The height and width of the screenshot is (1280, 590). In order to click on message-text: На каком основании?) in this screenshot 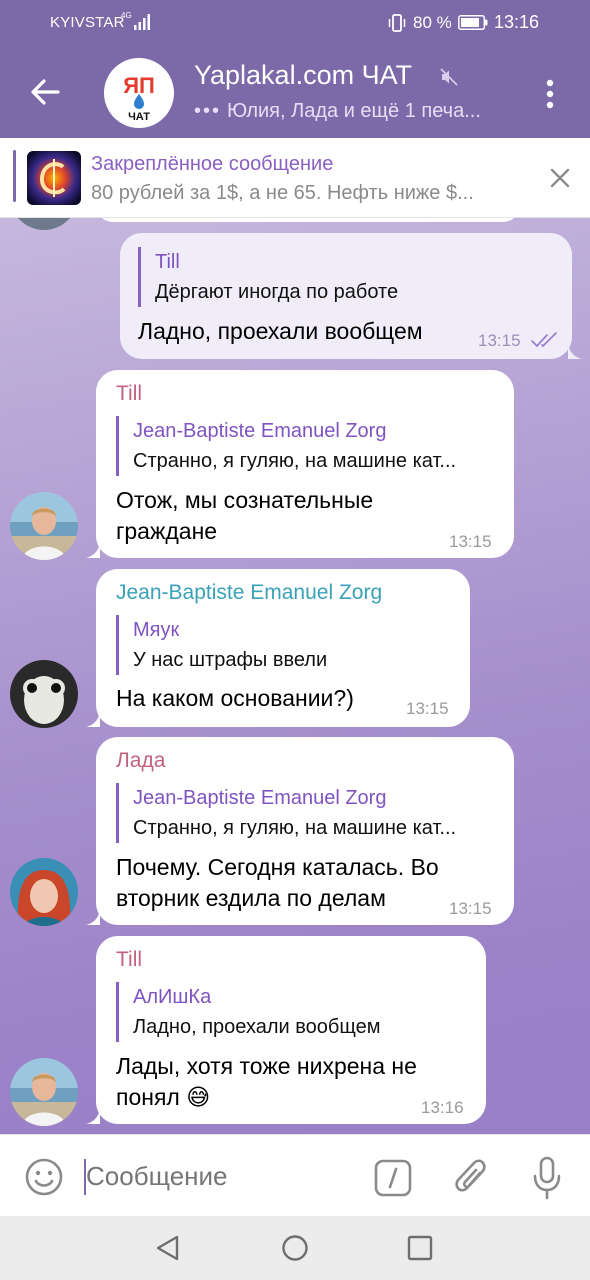, I will do `click(235, 698)`.